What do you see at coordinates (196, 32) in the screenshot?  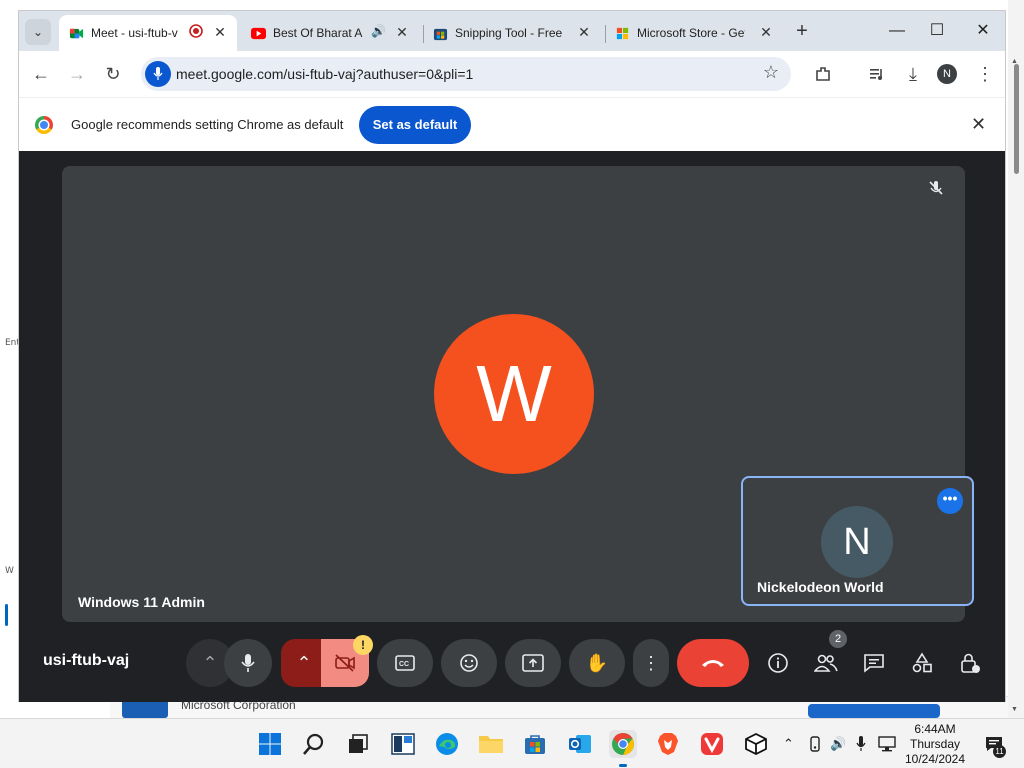 I see `recording-icon` at bounding box center [196, 32].